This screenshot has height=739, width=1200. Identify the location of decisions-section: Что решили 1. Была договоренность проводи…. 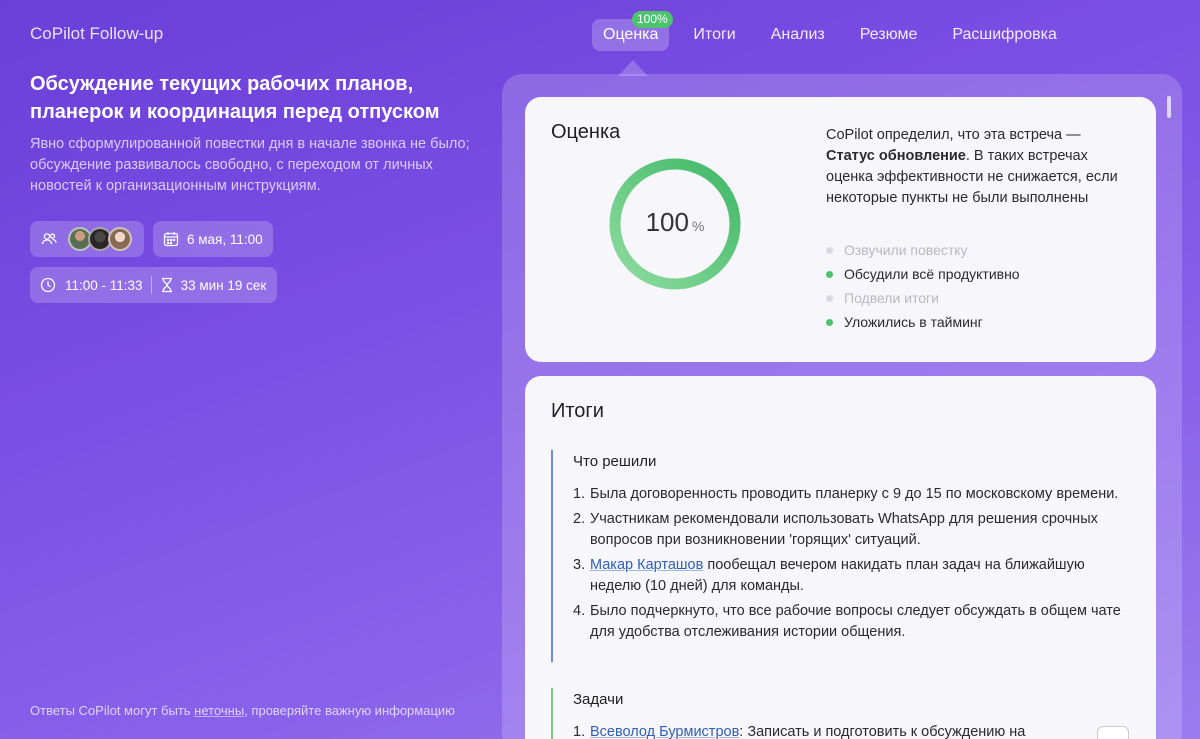
(841, 556).